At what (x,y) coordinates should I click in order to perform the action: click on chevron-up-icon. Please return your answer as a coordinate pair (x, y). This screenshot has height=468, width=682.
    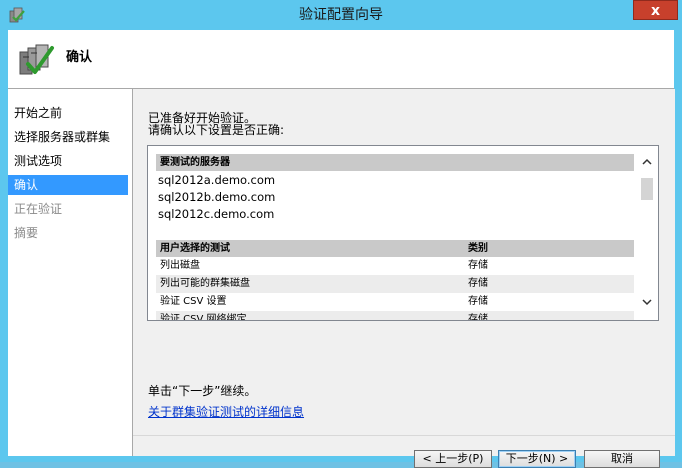
    Looking at the image, I should click on (647, 162).